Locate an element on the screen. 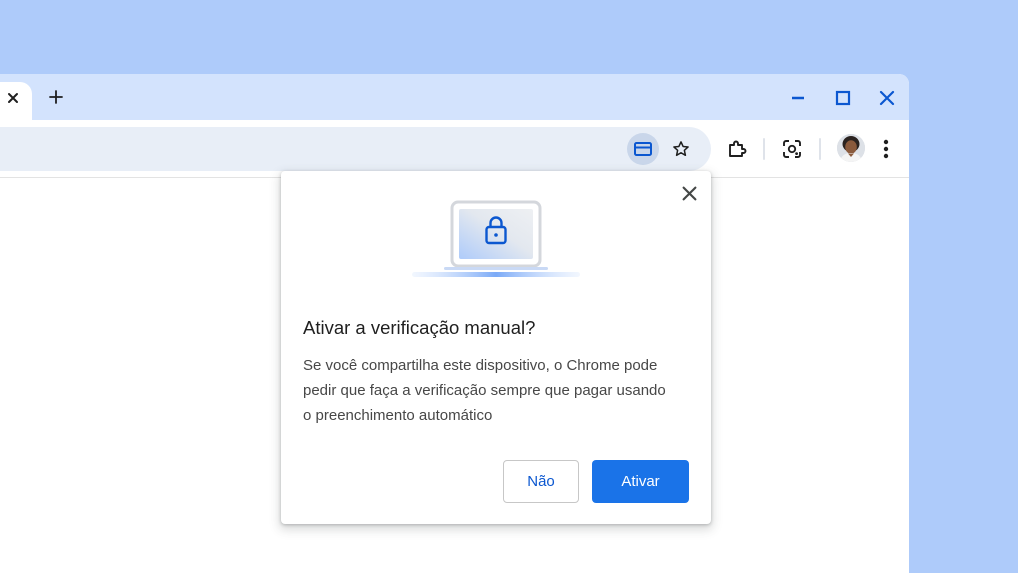 The image size is (1018, 573). dialog-description-line: o preenchimento automático is located at coordinates (398, 415).